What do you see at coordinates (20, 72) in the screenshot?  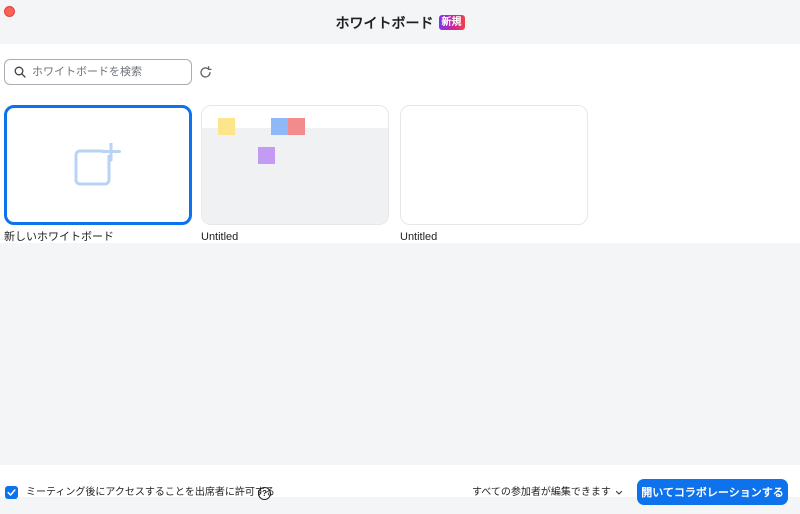 I see `search-icon` at bounding box center [20, 72].